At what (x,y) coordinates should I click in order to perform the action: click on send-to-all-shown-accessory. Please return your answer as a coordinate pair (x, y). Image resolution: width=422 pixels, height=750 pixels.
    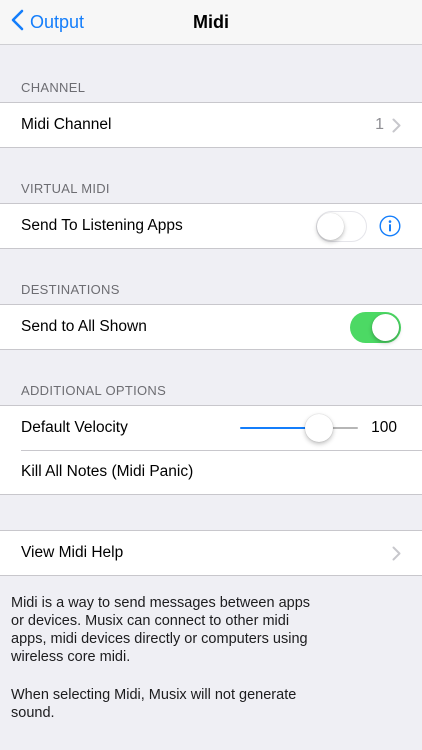
    Looking at the image, I should click on (375, 327).